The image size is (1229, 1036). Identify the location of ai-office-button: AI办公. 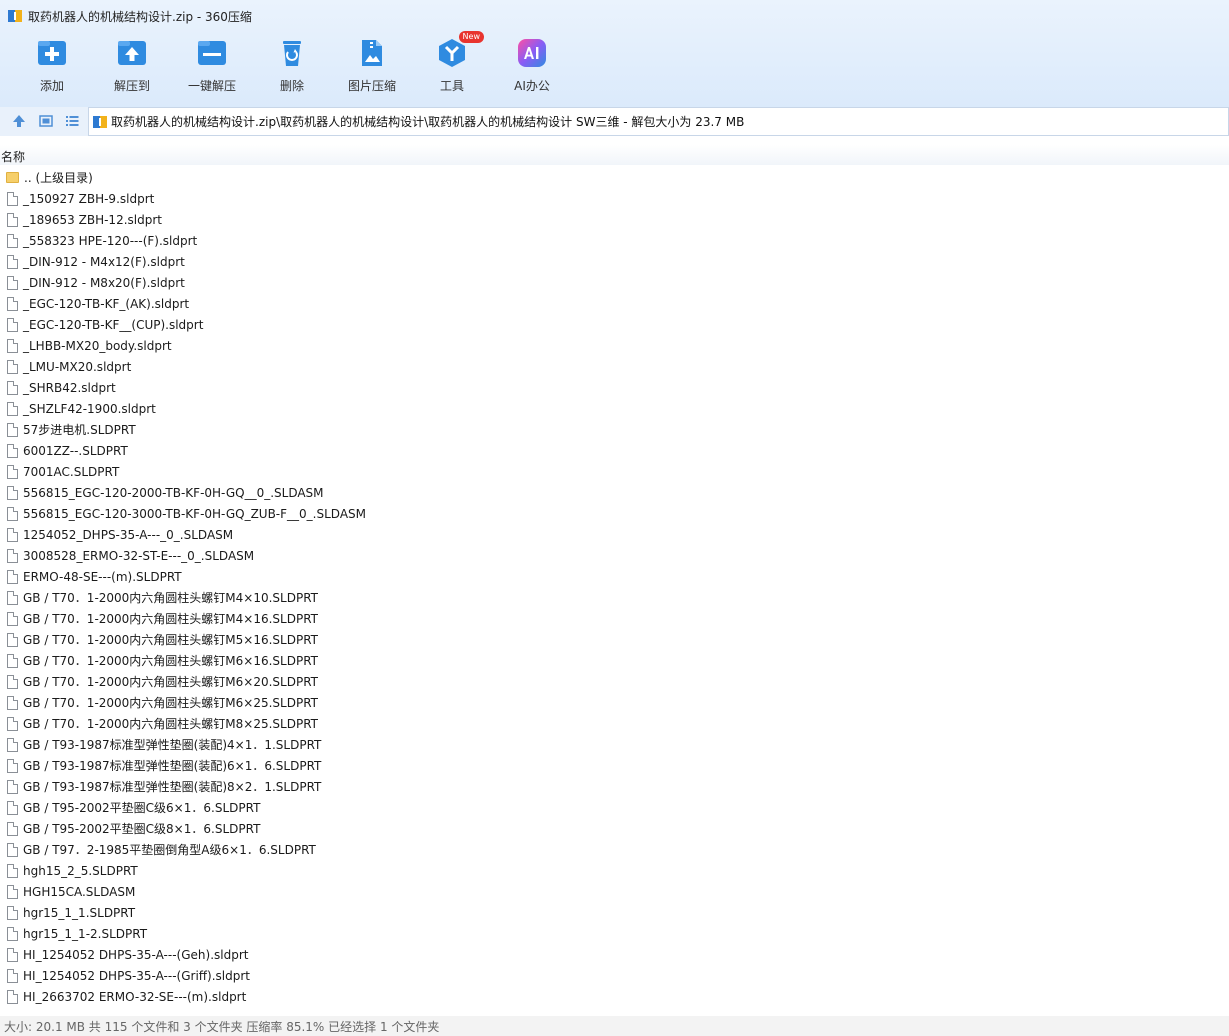
(532, 70).